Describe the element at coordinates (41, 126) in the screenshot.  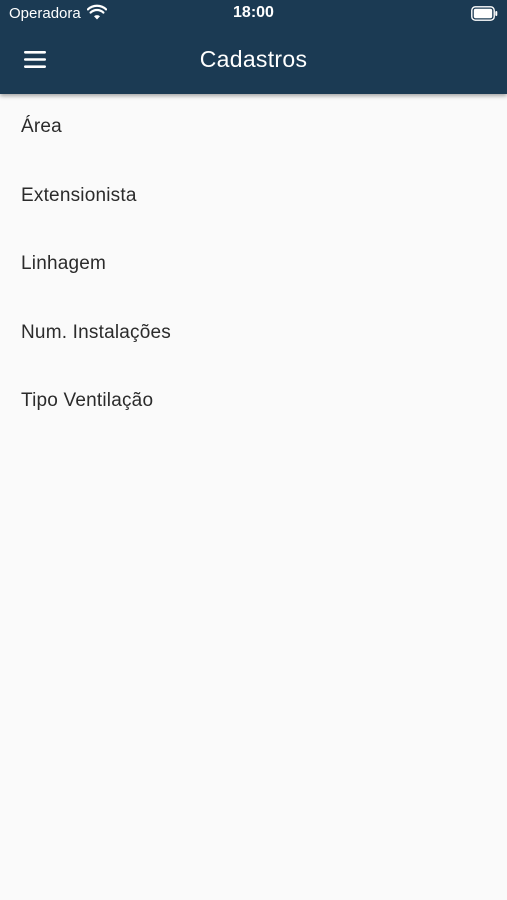
I see `list-item-label: Área` at that location.